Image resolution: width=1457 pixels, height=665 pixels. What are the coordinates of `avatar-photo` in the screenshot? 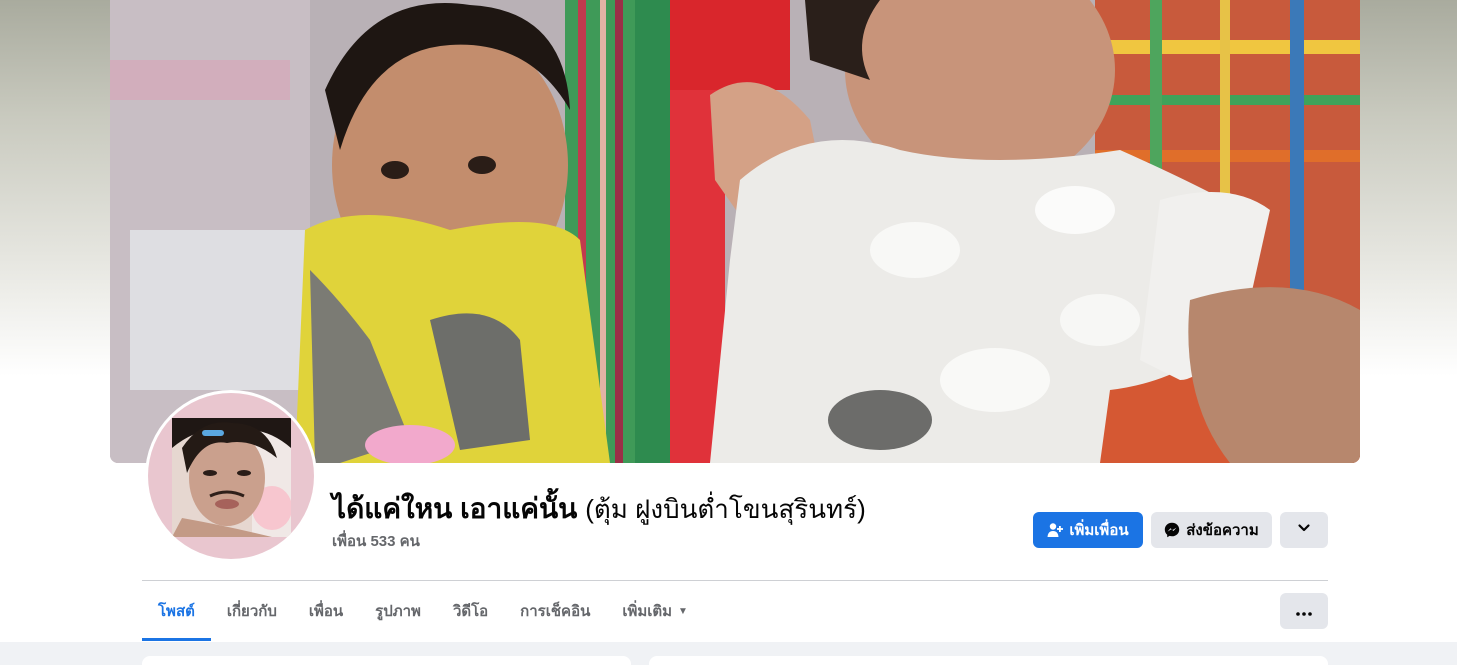 It's located at (231, 477).